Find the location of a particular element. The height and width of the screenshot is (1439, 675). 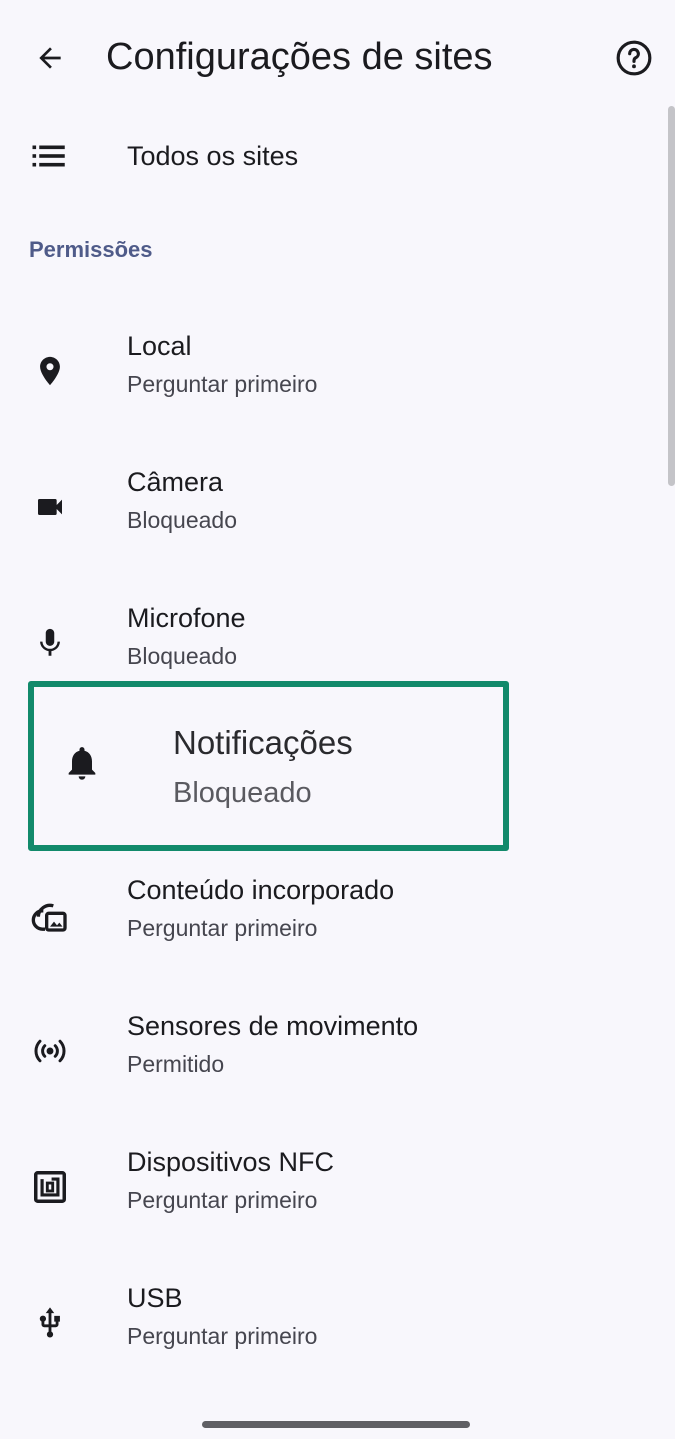

help-button is located at coordinates (634, 58).